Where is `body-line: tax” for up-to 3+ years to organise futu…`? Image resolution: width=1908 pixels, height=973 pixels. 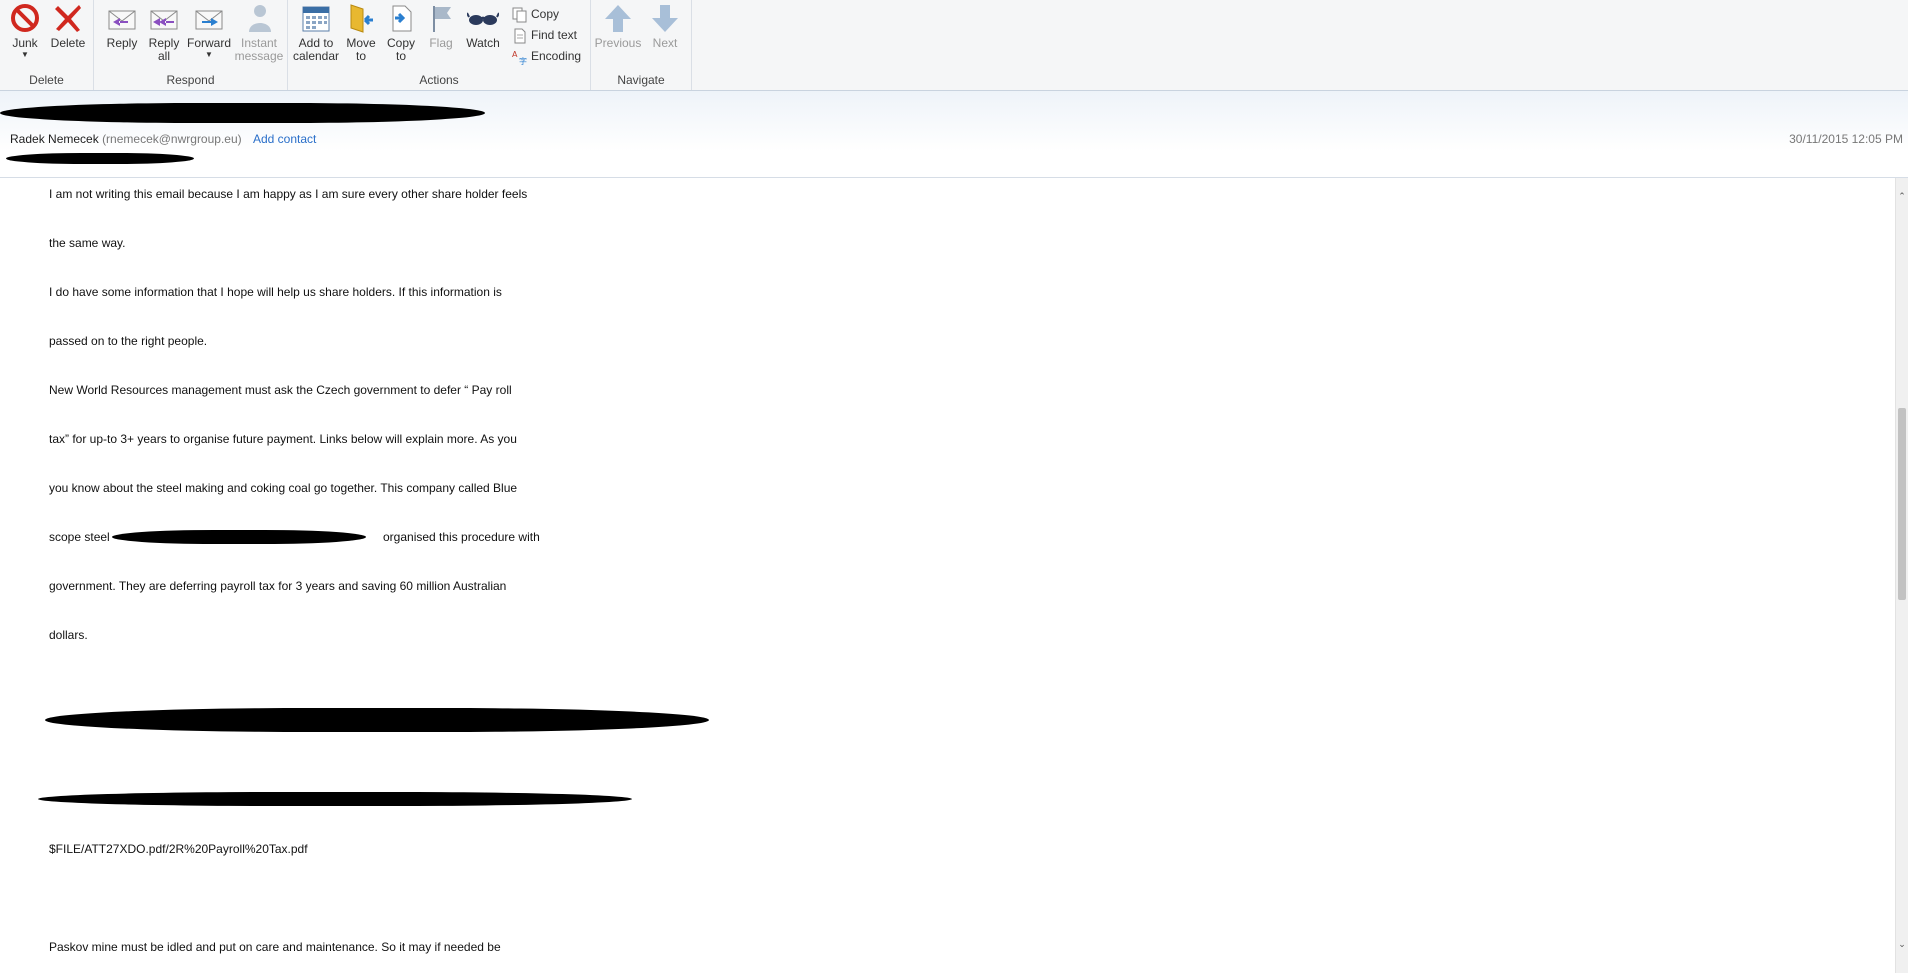
body-line: tax” for up-to 3+ years to organise futu… is located at coordinates (283, 439).